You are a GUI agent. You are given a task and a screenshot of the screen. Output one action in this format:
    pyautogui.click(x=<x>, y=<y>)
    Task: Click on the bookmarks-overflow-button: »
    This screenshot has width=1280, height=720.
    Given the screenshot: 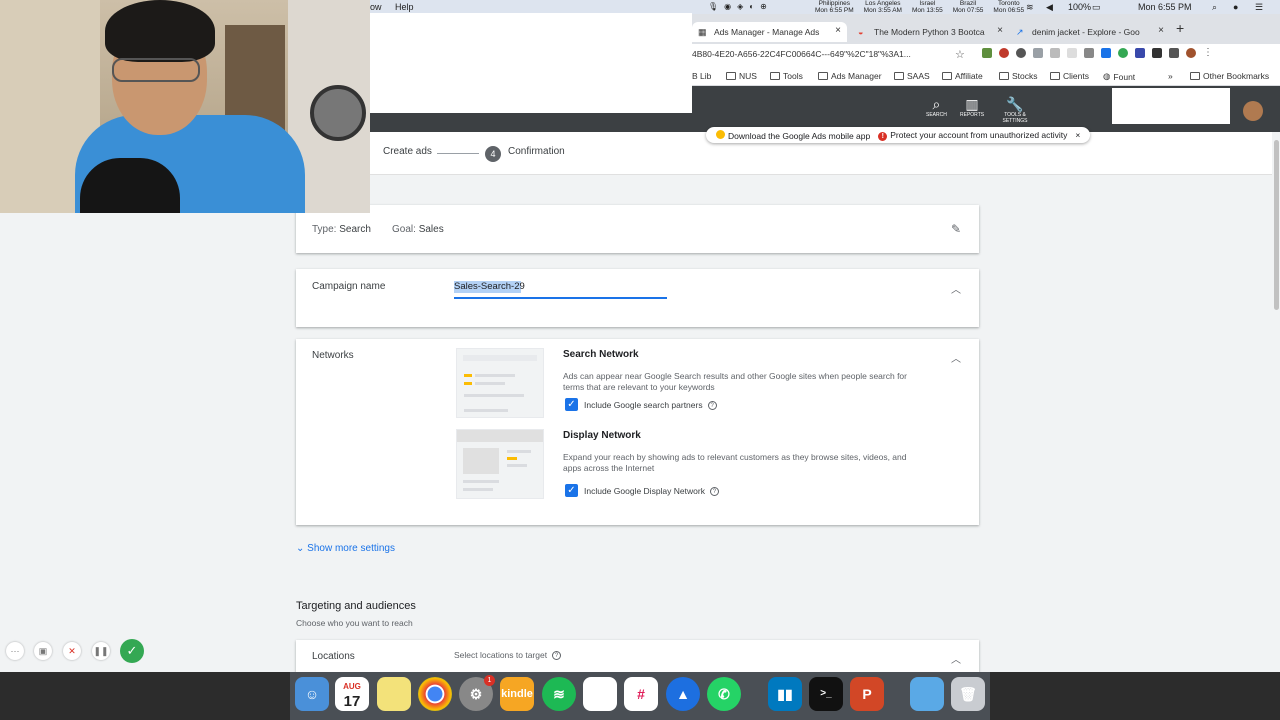 What is the action you would take?
    pyautogui.click(x=1170, y=76)
    